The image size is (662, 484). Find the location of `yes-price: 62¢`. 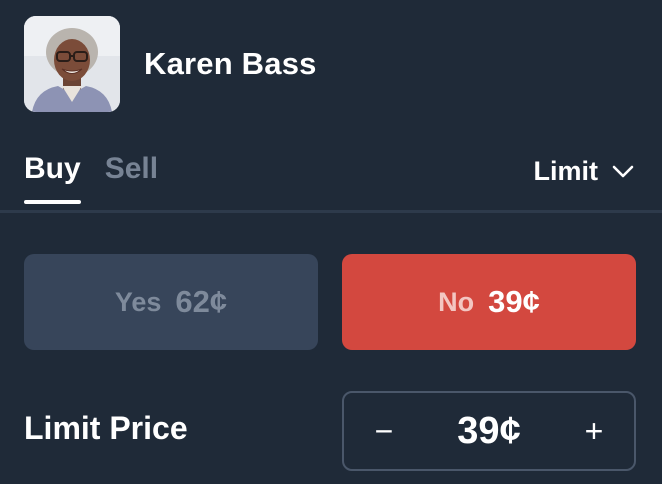

yes-price: 62¢ is located at coordinates (201, 301).